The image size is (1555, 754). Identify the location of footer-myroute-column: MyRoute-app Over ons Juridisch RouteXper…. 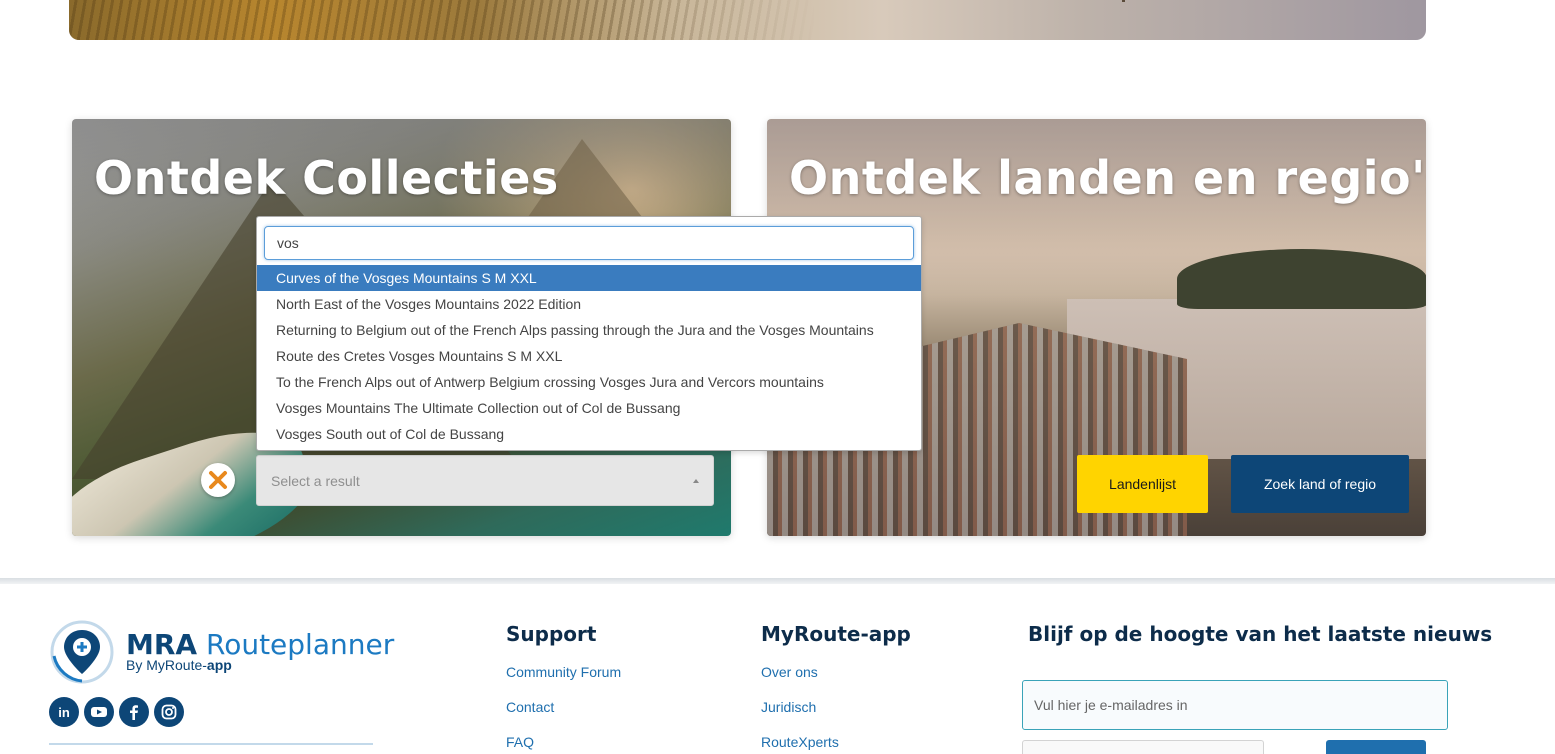
(836, 688).